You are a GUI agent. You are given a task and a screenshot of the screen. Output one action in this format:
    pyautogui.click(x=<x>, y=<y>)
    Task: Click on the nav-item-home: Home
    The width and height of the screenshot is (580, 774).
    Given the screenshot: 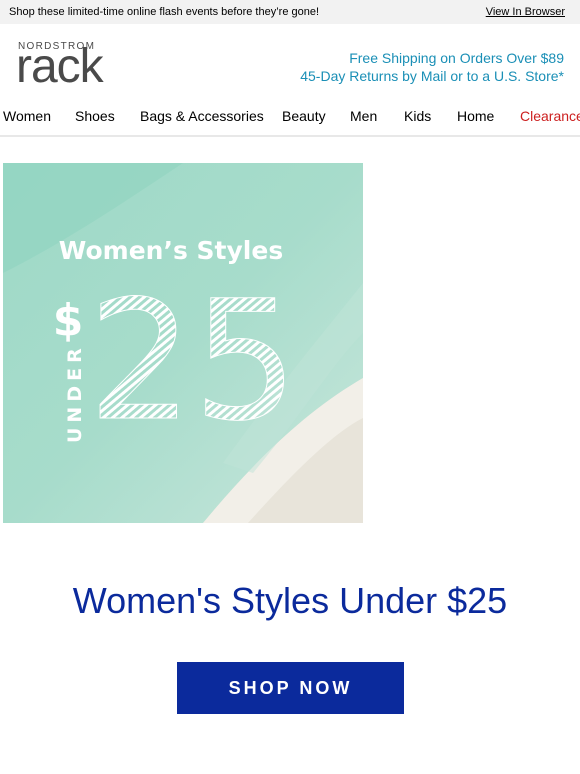 What is the action you would take?
    pyautogui.click(x=475, y=116)
    